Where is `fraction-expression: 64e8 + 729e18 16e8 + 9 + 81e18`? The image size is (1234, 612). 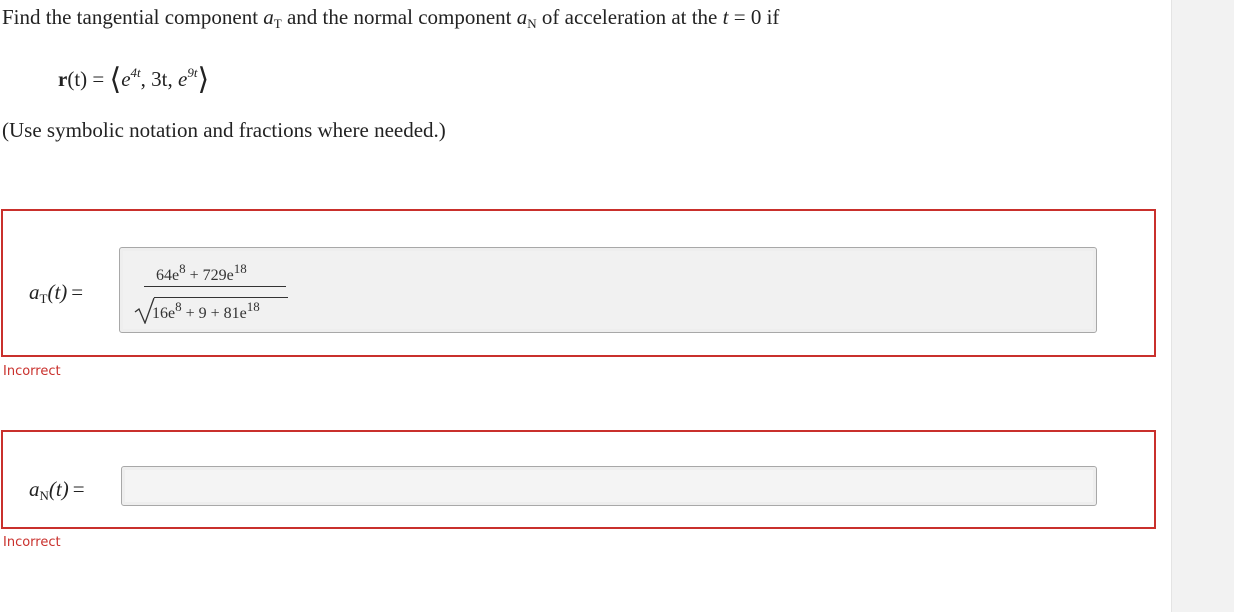 fraction-expression: 64e8 + 729e18 16e8 + 9 + 81e18 is located at coordinates (214, 290).